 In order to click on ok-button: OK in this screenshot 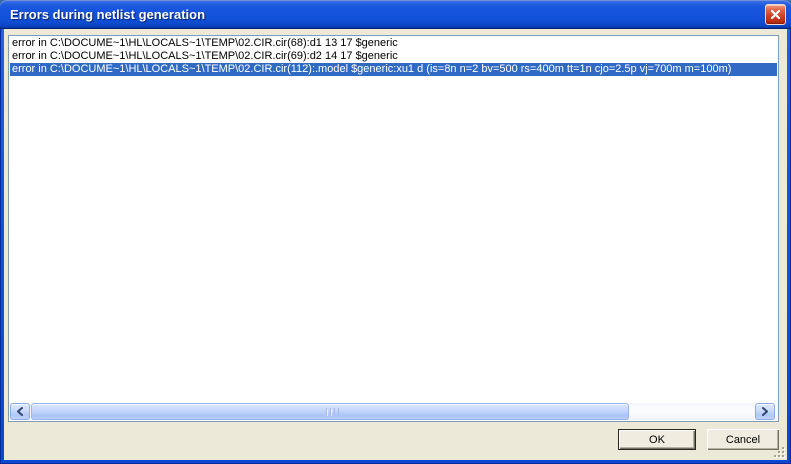, I will do `click(657, 439)`.